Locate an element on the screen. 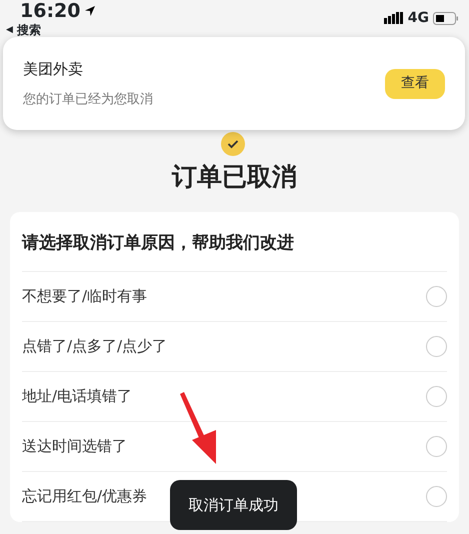 The width and height of the screenshot is (469, 534). notification-message: 您的订单已经为您取消 is located at coordinates (88, 100).